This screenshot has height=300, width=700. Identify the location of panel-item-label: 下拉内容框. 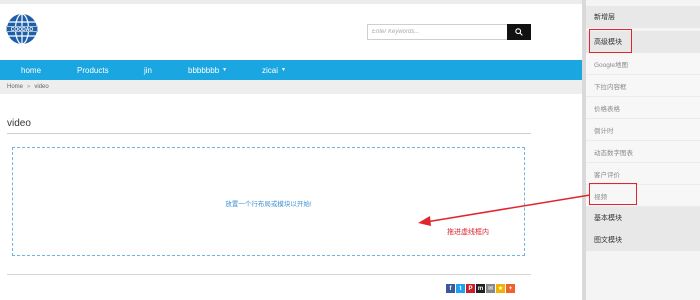
(610, 87).